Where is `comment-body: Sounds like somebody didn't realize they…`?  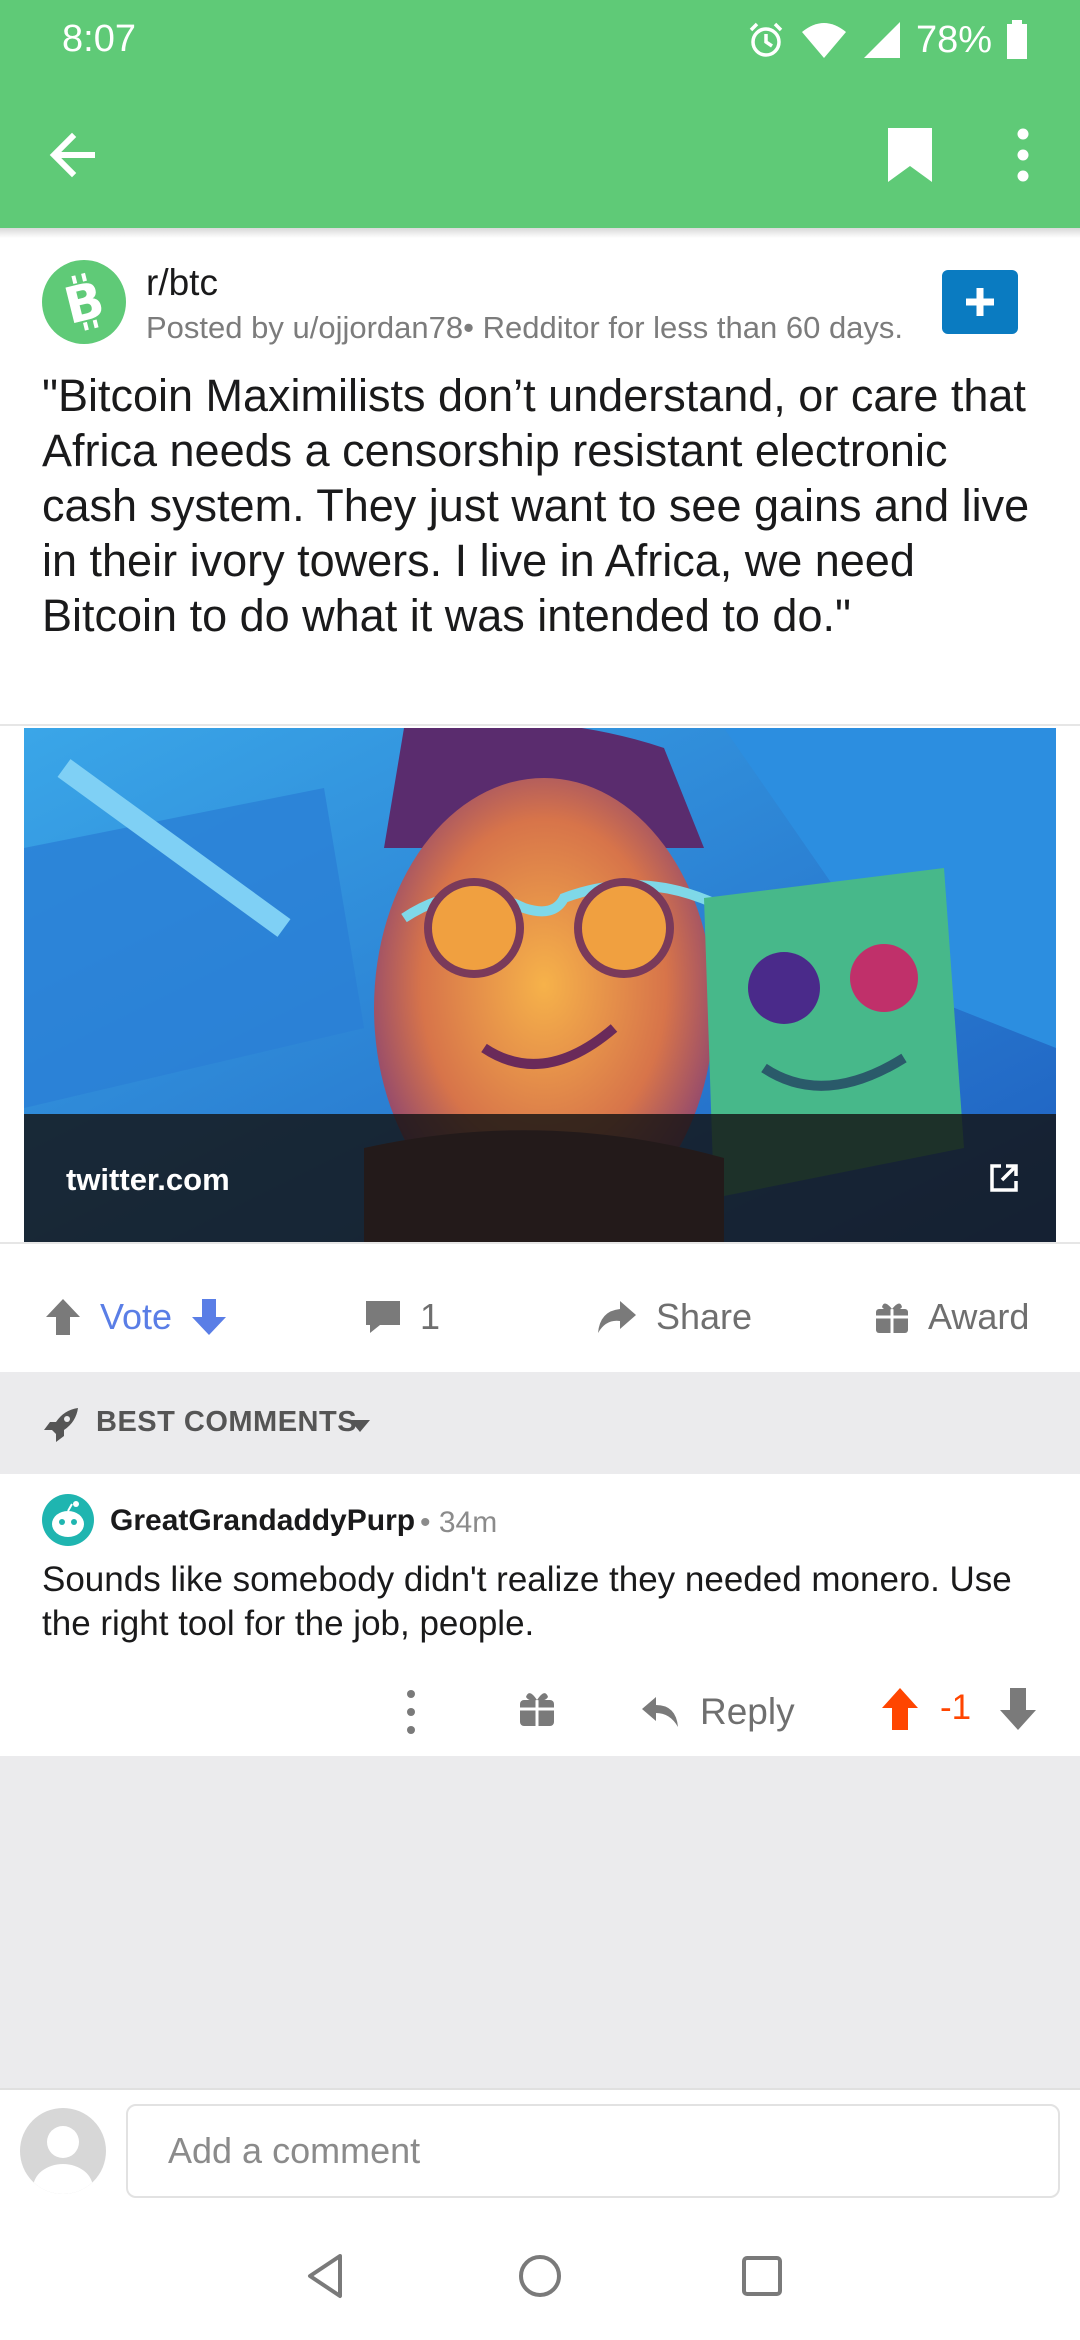
comment-body: Sounds like somebody didn't realize they… is located at coordinates (527, 1601).